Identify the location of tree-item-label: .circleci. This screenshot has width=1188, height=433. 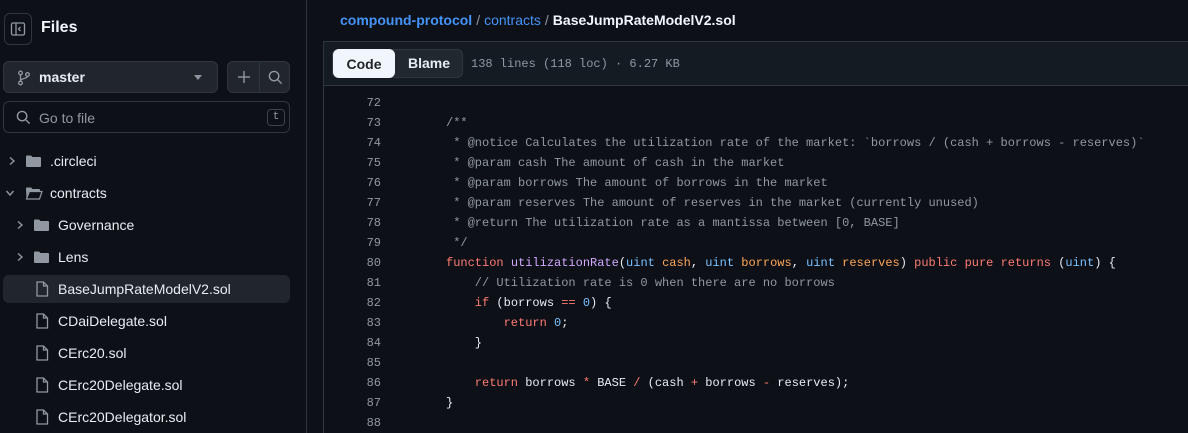
(73, 161).